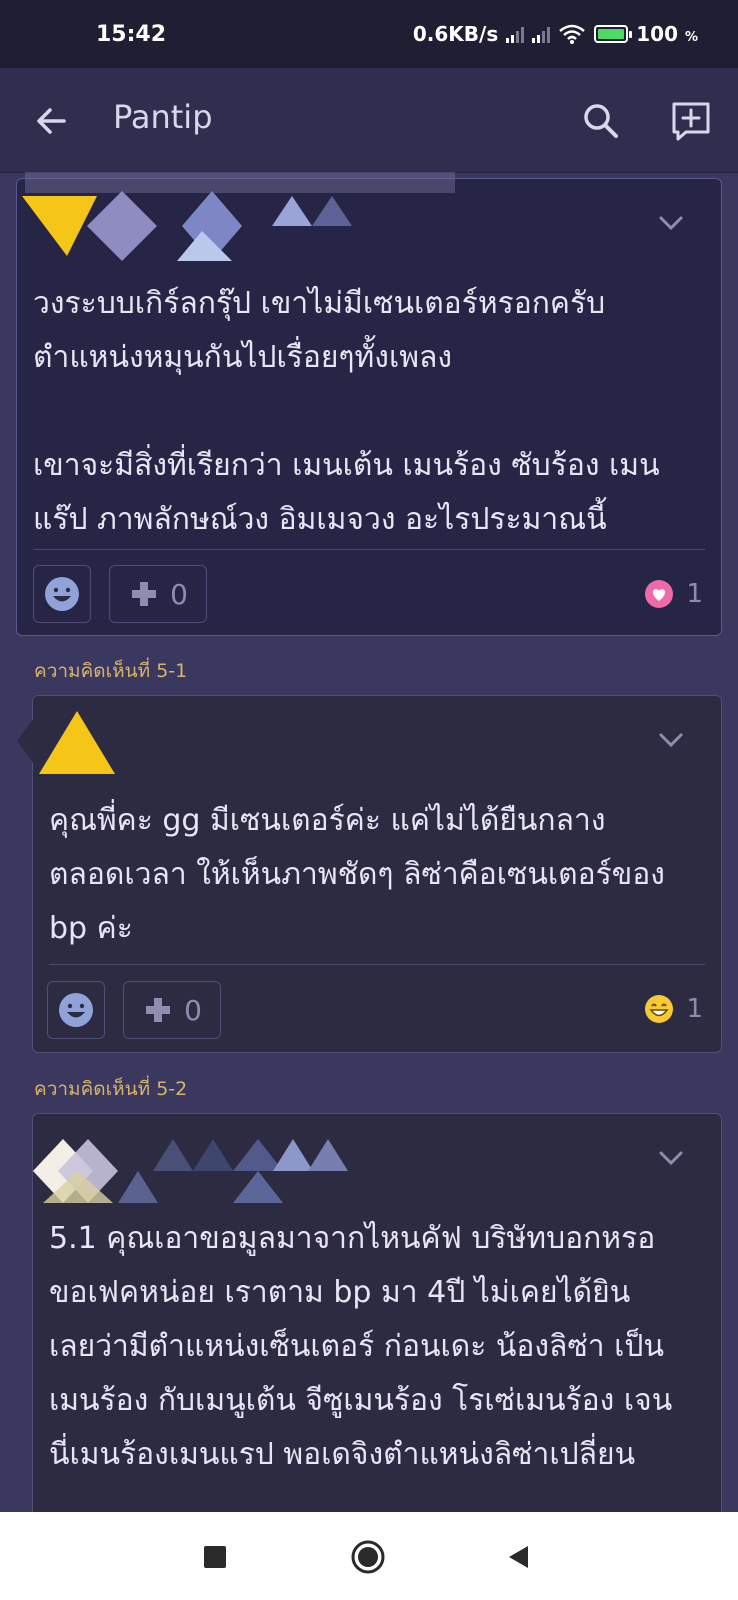 The image size is (738, 1600). What do you see at coordinates (572, 34) in the screenshot?
I see `wifi-icon` at bounding box center [572, 34].